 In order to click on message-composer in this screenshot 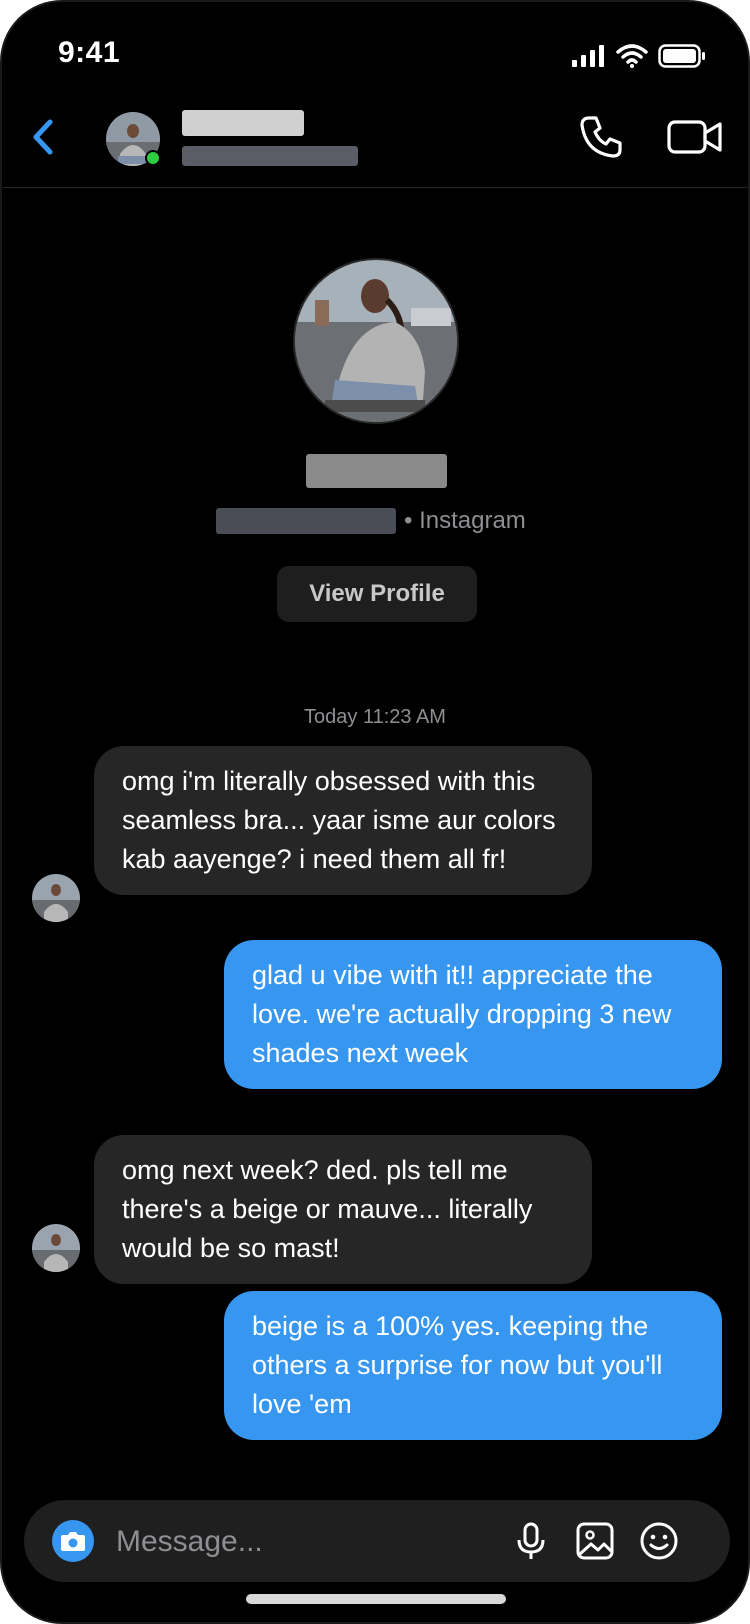, I will do `click(377, 1541)`.